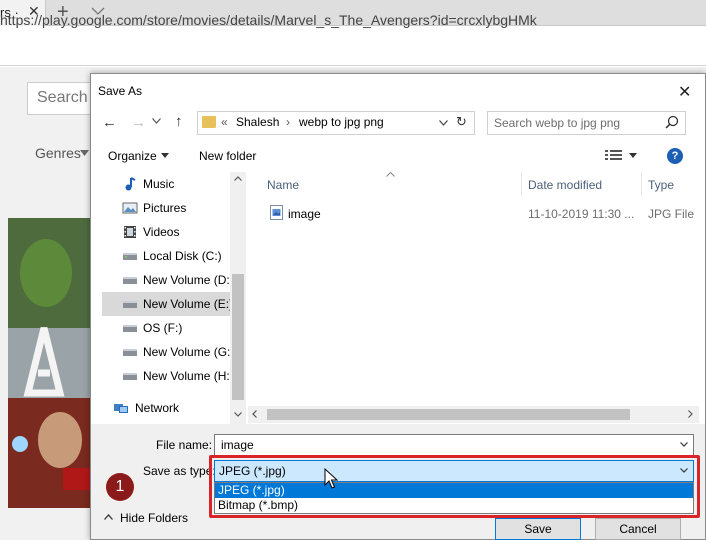 This screenshot has height=540, width=706. What do you see at coordinates (163, 328) in the screenshot?
I see `nav-item-label: OS (F:)` at bounding box center [163, 328].